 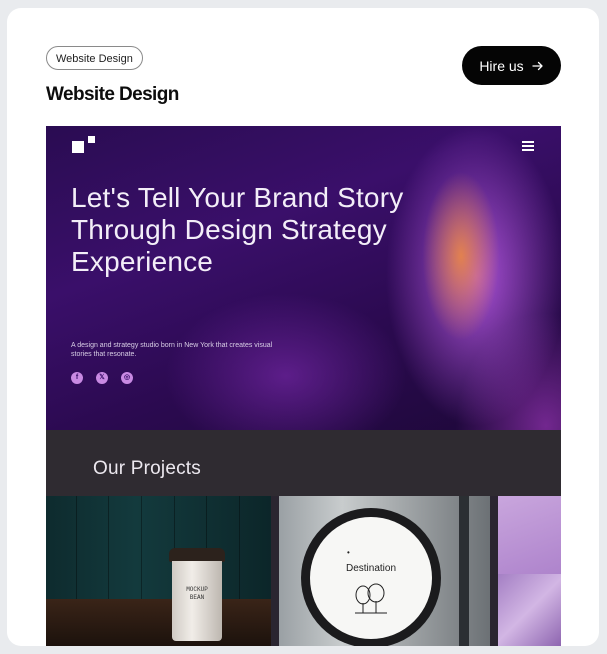 What do you see at coordinates (529, 571) in the screenshot?
I see `project-tile-purple` at bounding box center [529, 571].